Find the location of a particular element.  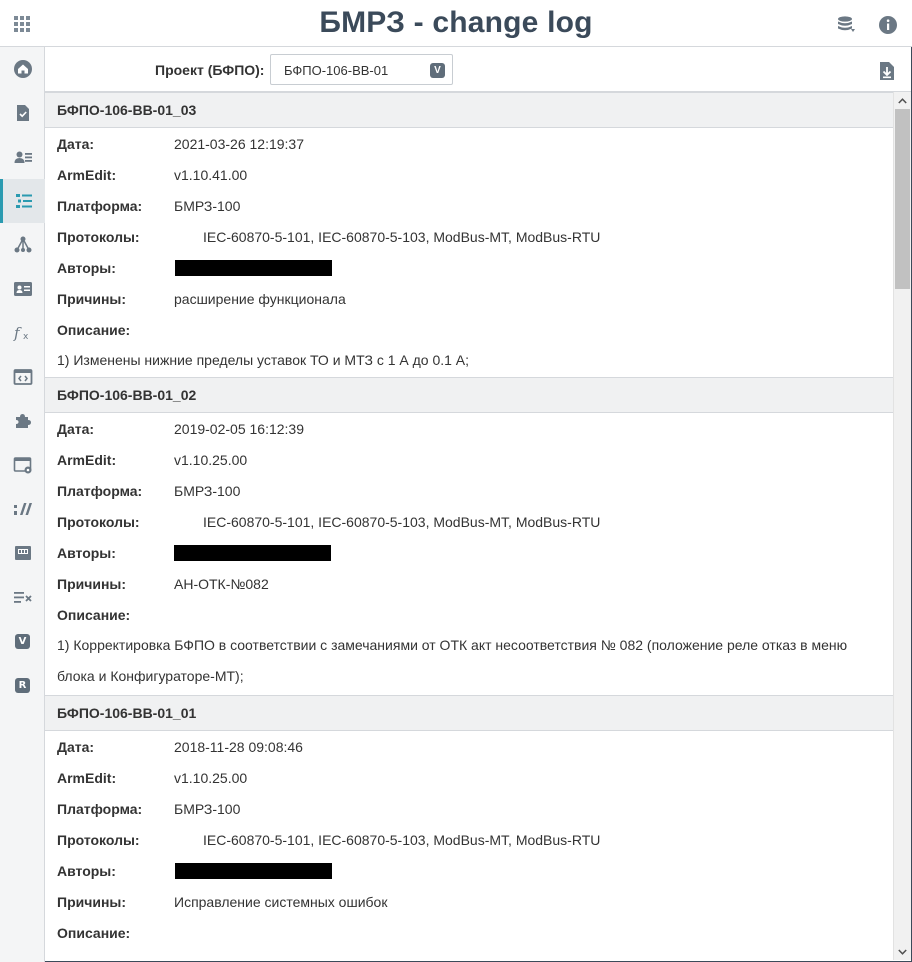

svg-text: x is located at coordinates (26, 337).